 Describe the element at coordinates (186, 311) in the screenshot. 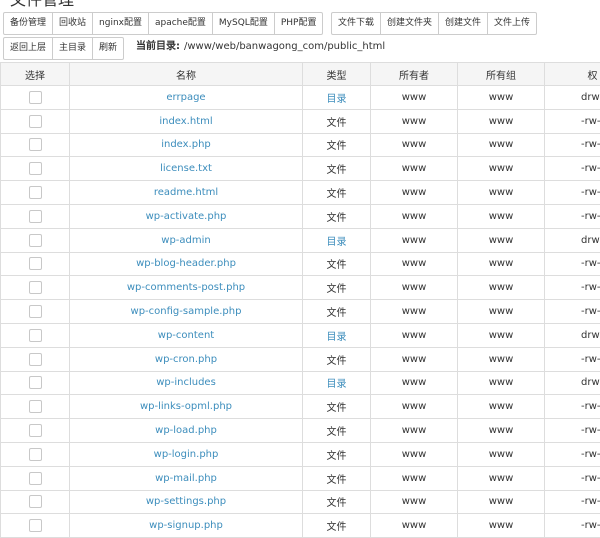

I see `file-name-link: wp-config-sample.php` at that location.